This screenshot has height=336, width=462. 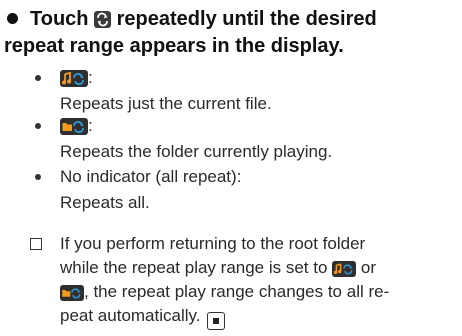 What do you see at coordinates (174, 46) in the screenshot?
I see `instruction-line2: repeat range appears in the display.` at bounding box center [174, 46].